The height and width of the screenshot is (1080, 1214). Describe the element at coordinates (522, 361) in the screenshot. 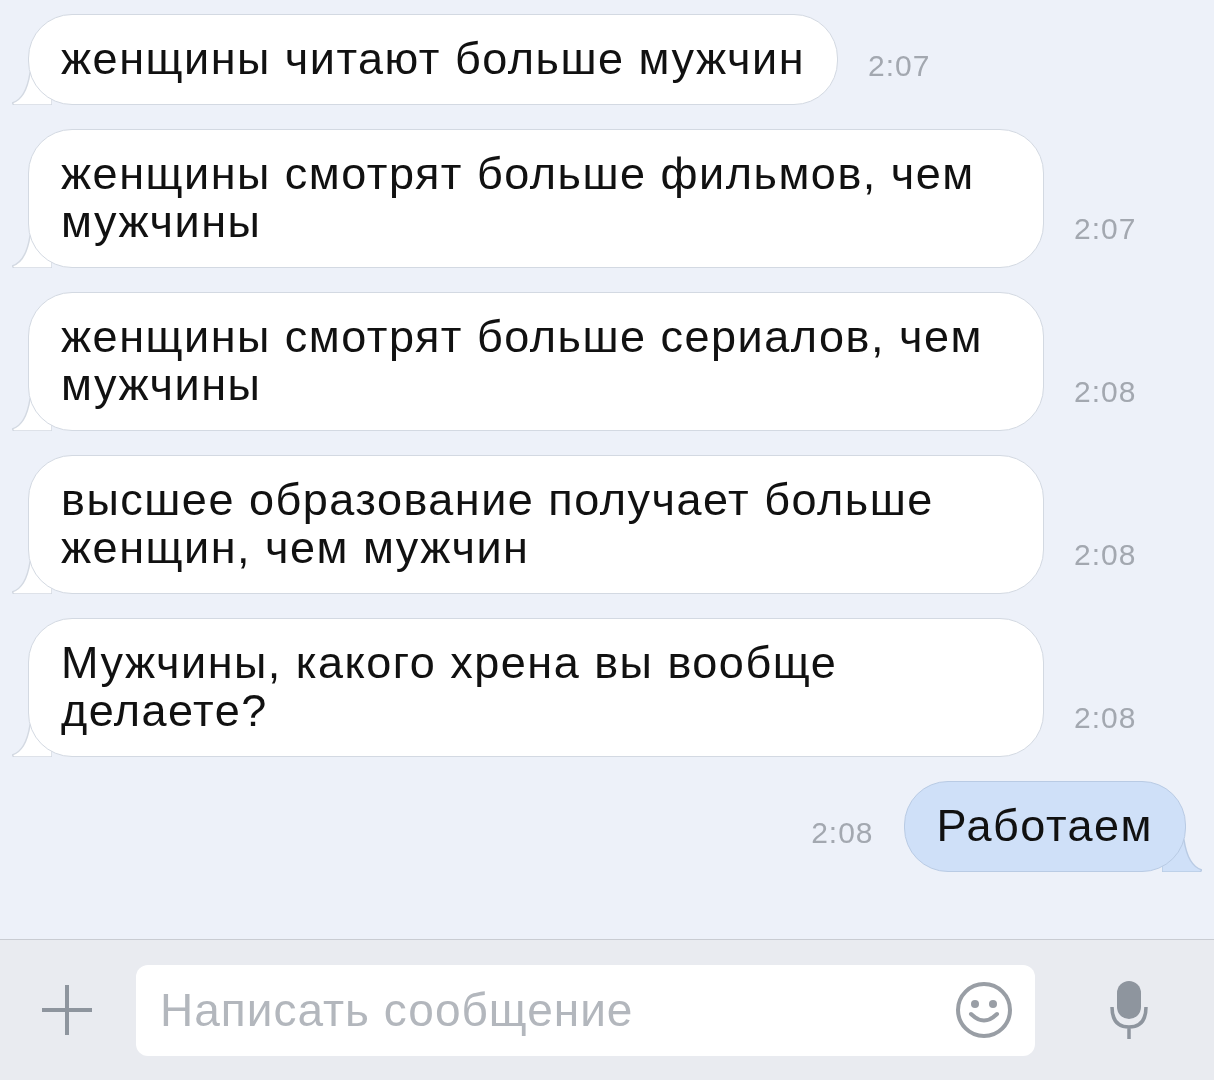

I see `message-text: женщины смотрят больше сериалов, чем мужчины` at that location.